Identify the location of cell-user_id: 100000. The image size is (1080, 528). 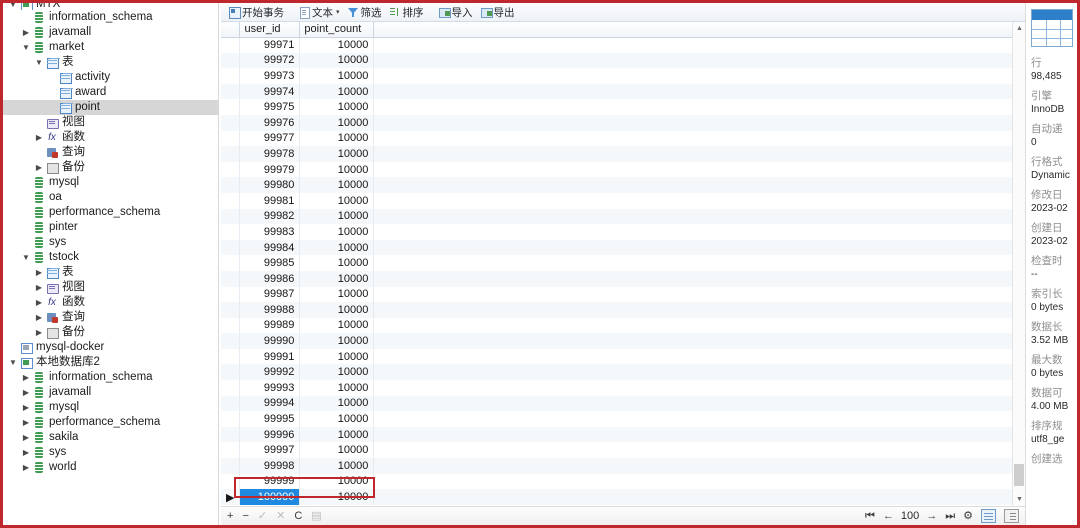
(270, 497).